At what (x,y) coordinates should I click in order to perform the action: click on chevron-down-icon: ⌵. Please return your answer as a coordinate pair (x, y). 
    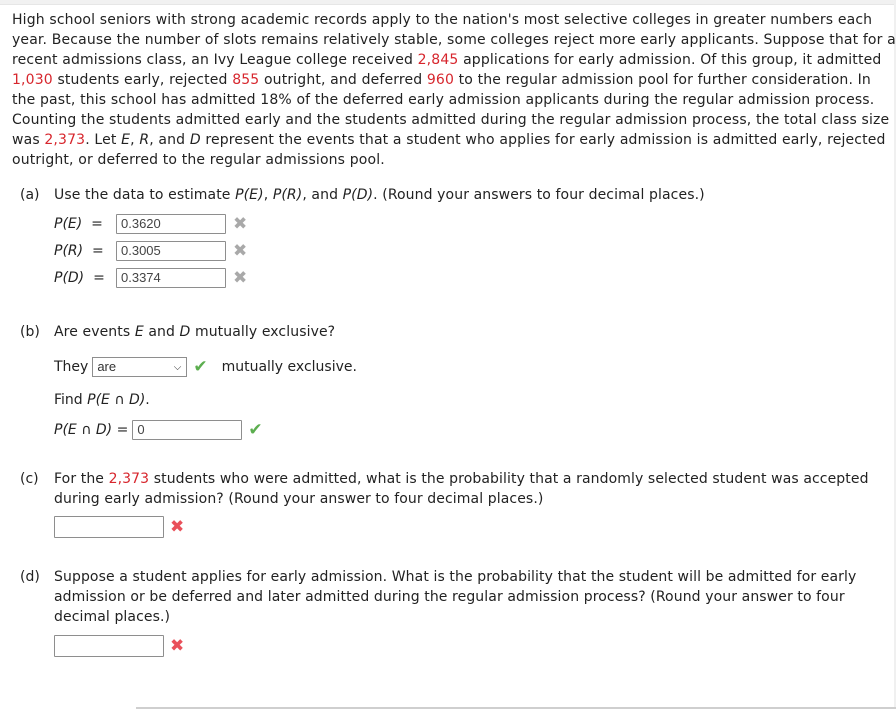
    Looking at the image, I should click on (177, 367).